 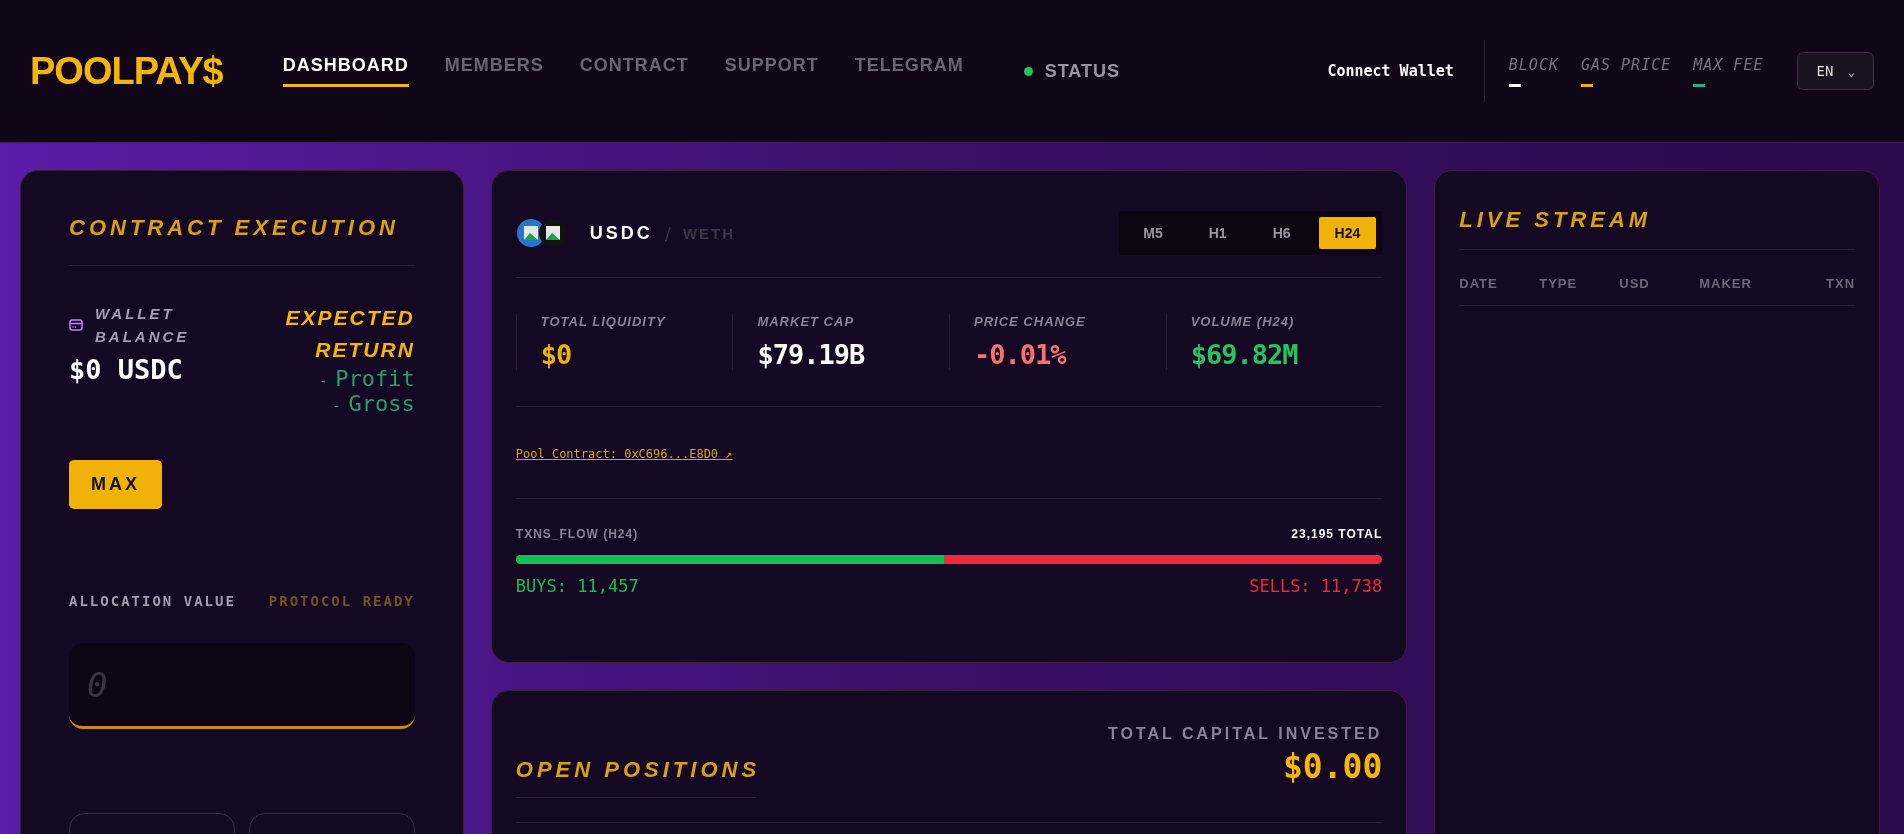 I want to click on wallet-icon, so click(x=76, y=325).